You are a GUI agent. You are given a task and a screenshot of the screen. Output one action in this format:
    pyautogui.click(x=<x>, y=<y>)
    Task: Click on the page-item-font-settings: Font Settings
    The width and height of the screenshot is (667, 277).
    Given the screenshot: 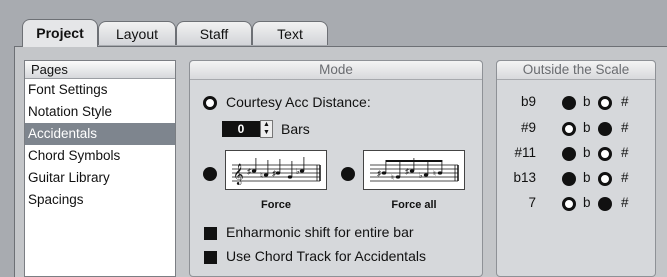 What is the action you would take?
    pyautogui.click(x=100, y=90)
    